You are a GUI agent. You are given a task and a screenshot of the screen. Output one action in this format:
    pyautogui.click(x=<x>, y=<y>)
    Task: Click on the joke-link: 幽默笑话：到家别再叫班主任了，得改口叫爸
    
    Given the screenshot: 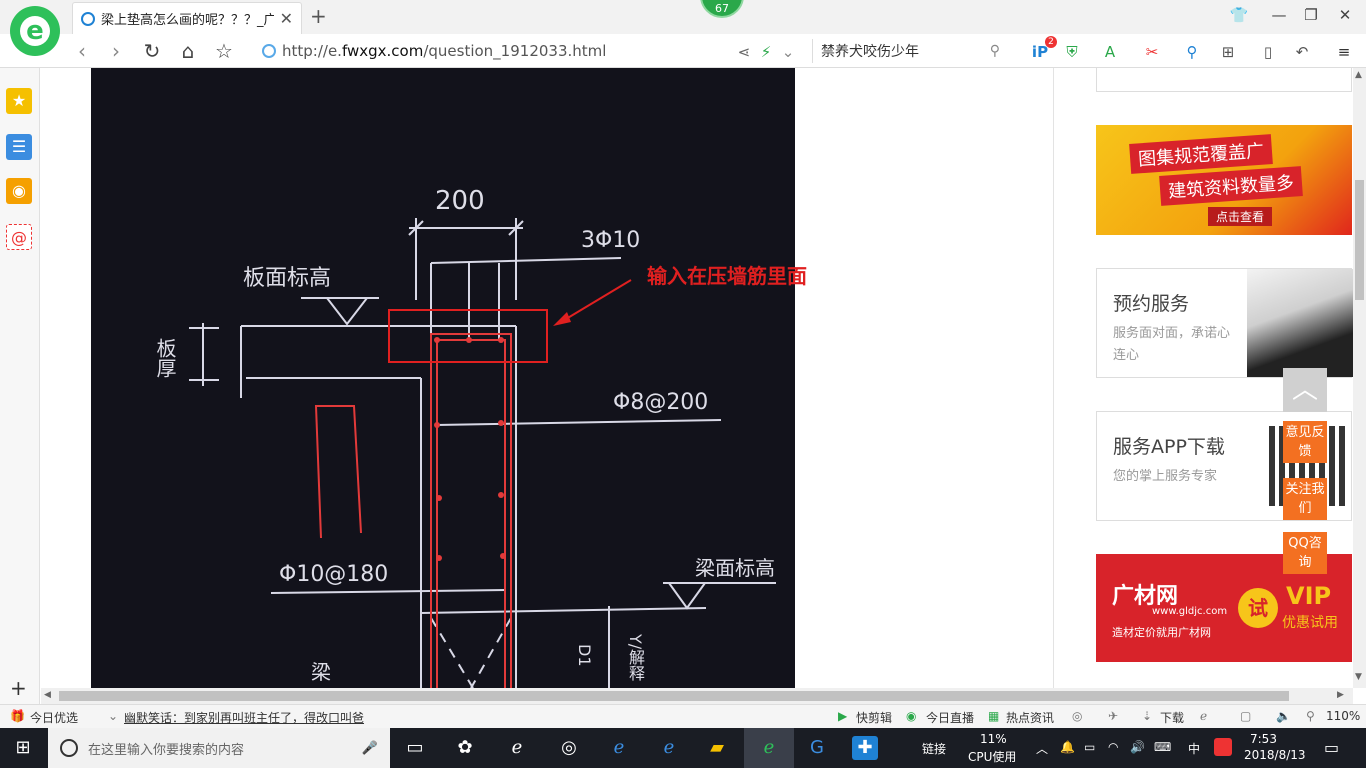 What is the action you would take?
    pyautogui.click(x=244, y=717)
    